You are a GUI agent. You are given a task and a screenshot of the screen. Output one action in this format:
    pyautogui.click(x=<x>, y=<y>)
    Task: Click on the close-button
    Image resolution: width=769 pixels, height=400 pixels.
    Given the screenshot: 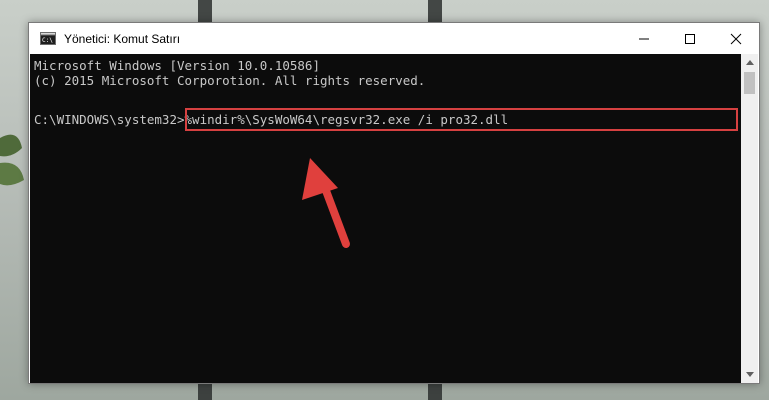 What is the action you would take?
    pyautogui.click(x=736, y=38)
    